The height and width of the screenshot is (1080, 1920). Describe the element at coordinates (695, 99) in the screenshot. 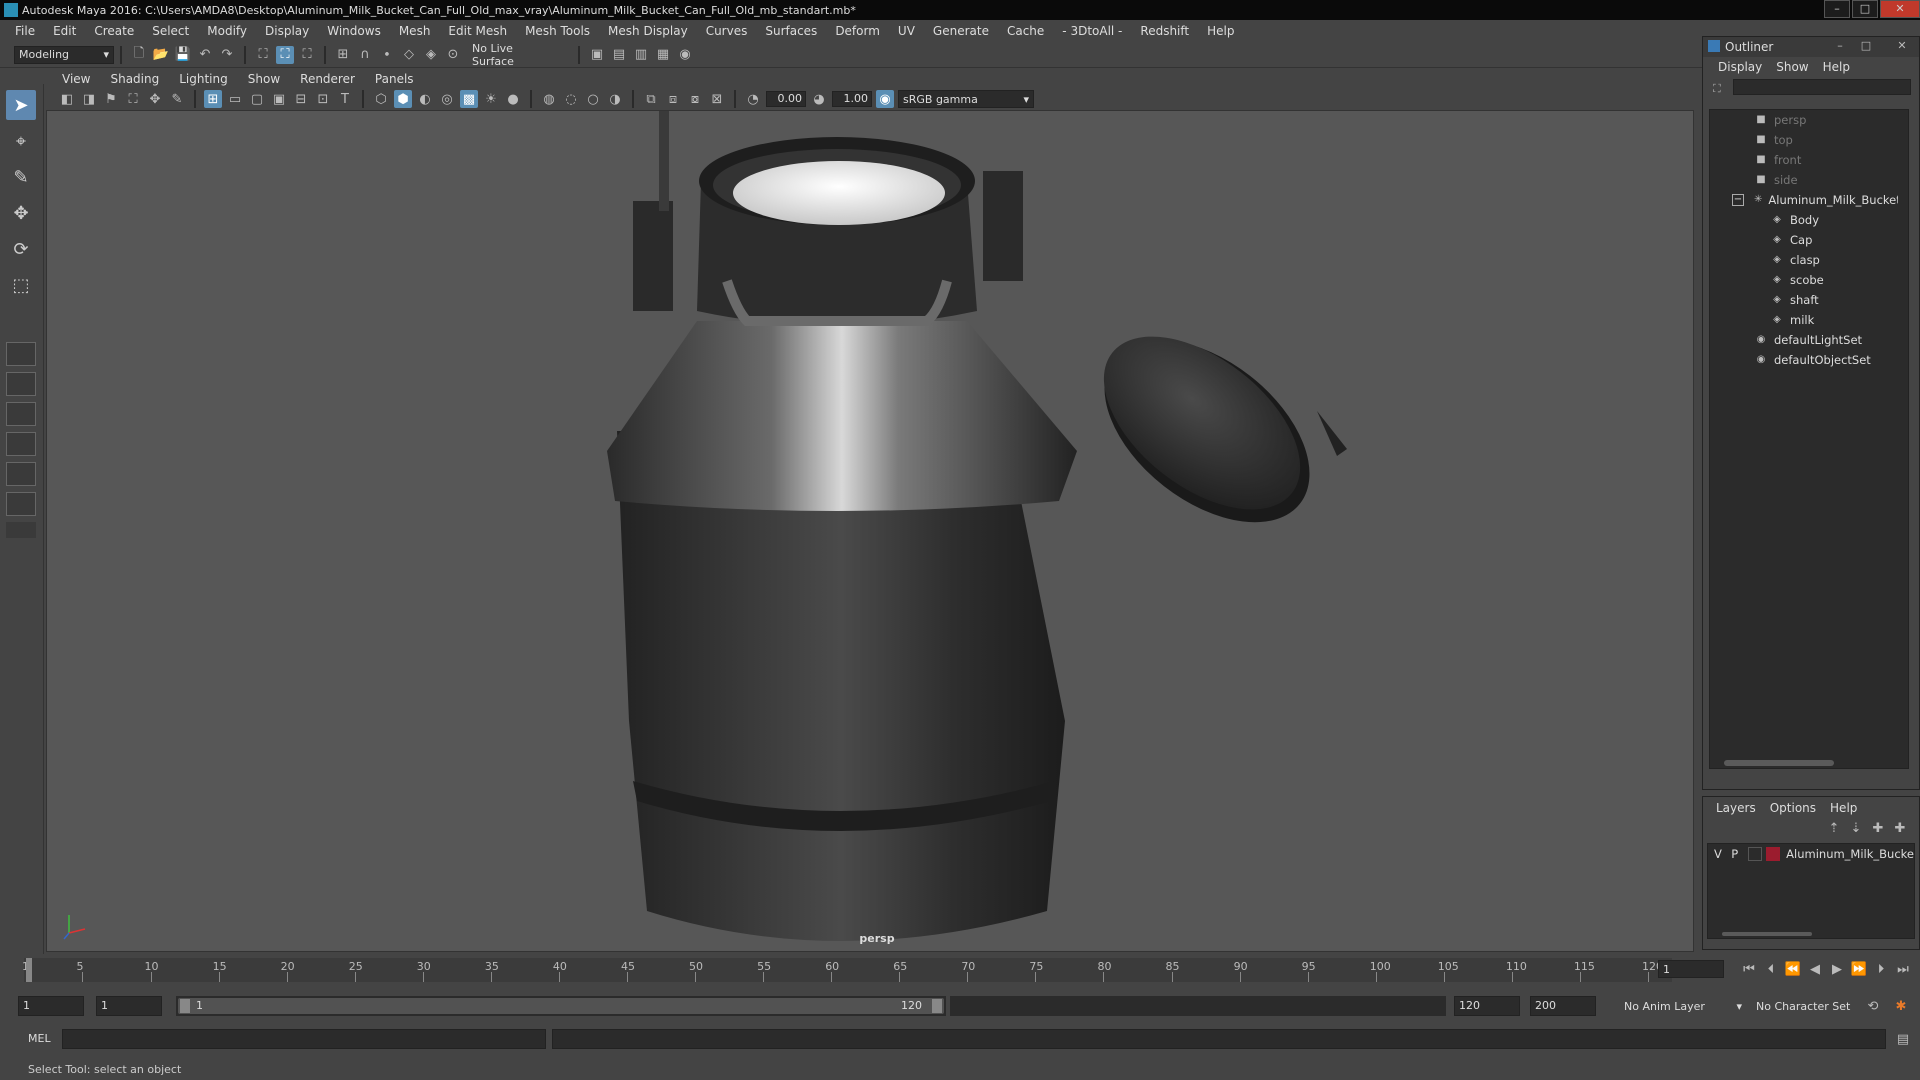

I see `xray-active-icon: ⧇` at that location.